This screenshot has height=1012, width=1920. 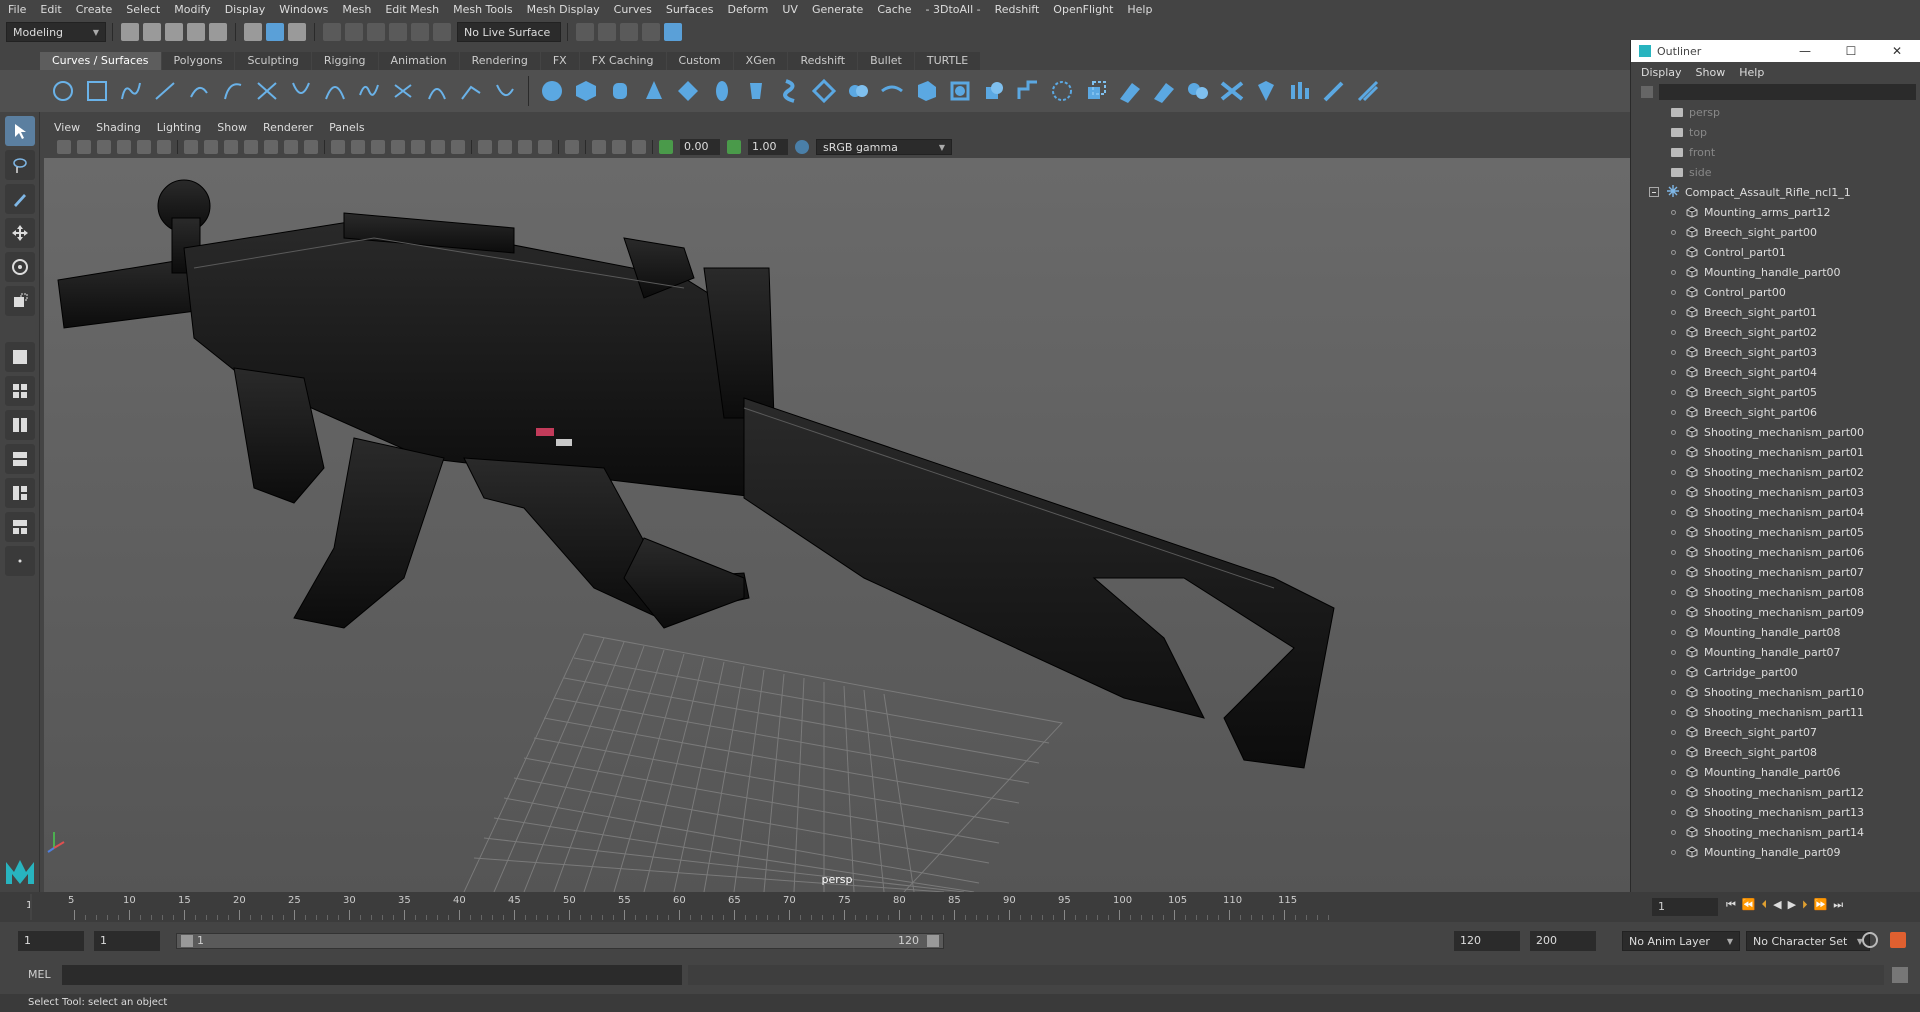 I want to click on wireframe-on-shaded-icon, so click(x=398, y=147).